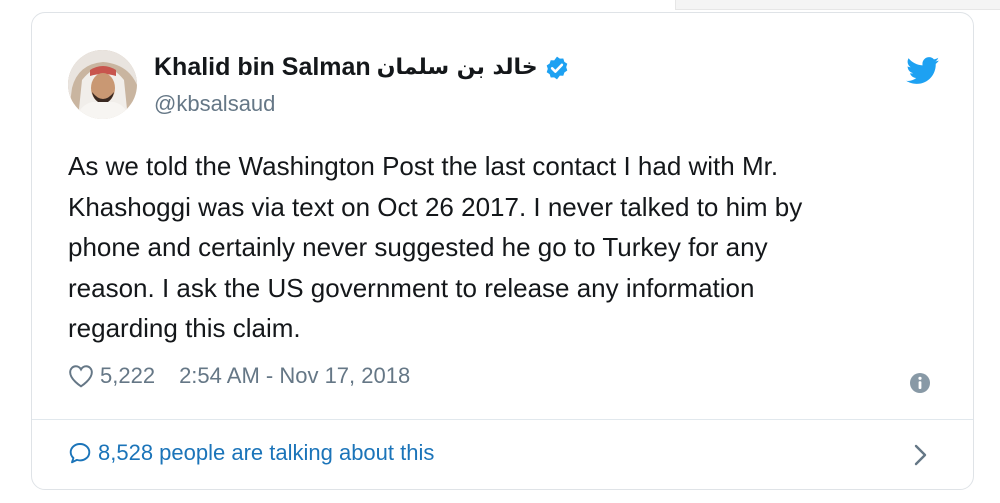 The height and width of the screenshot is (503, 1000). What do you see at coordinates (102, 84) in the screenshot?
I see `avatar` at bounding box center [102, 84].